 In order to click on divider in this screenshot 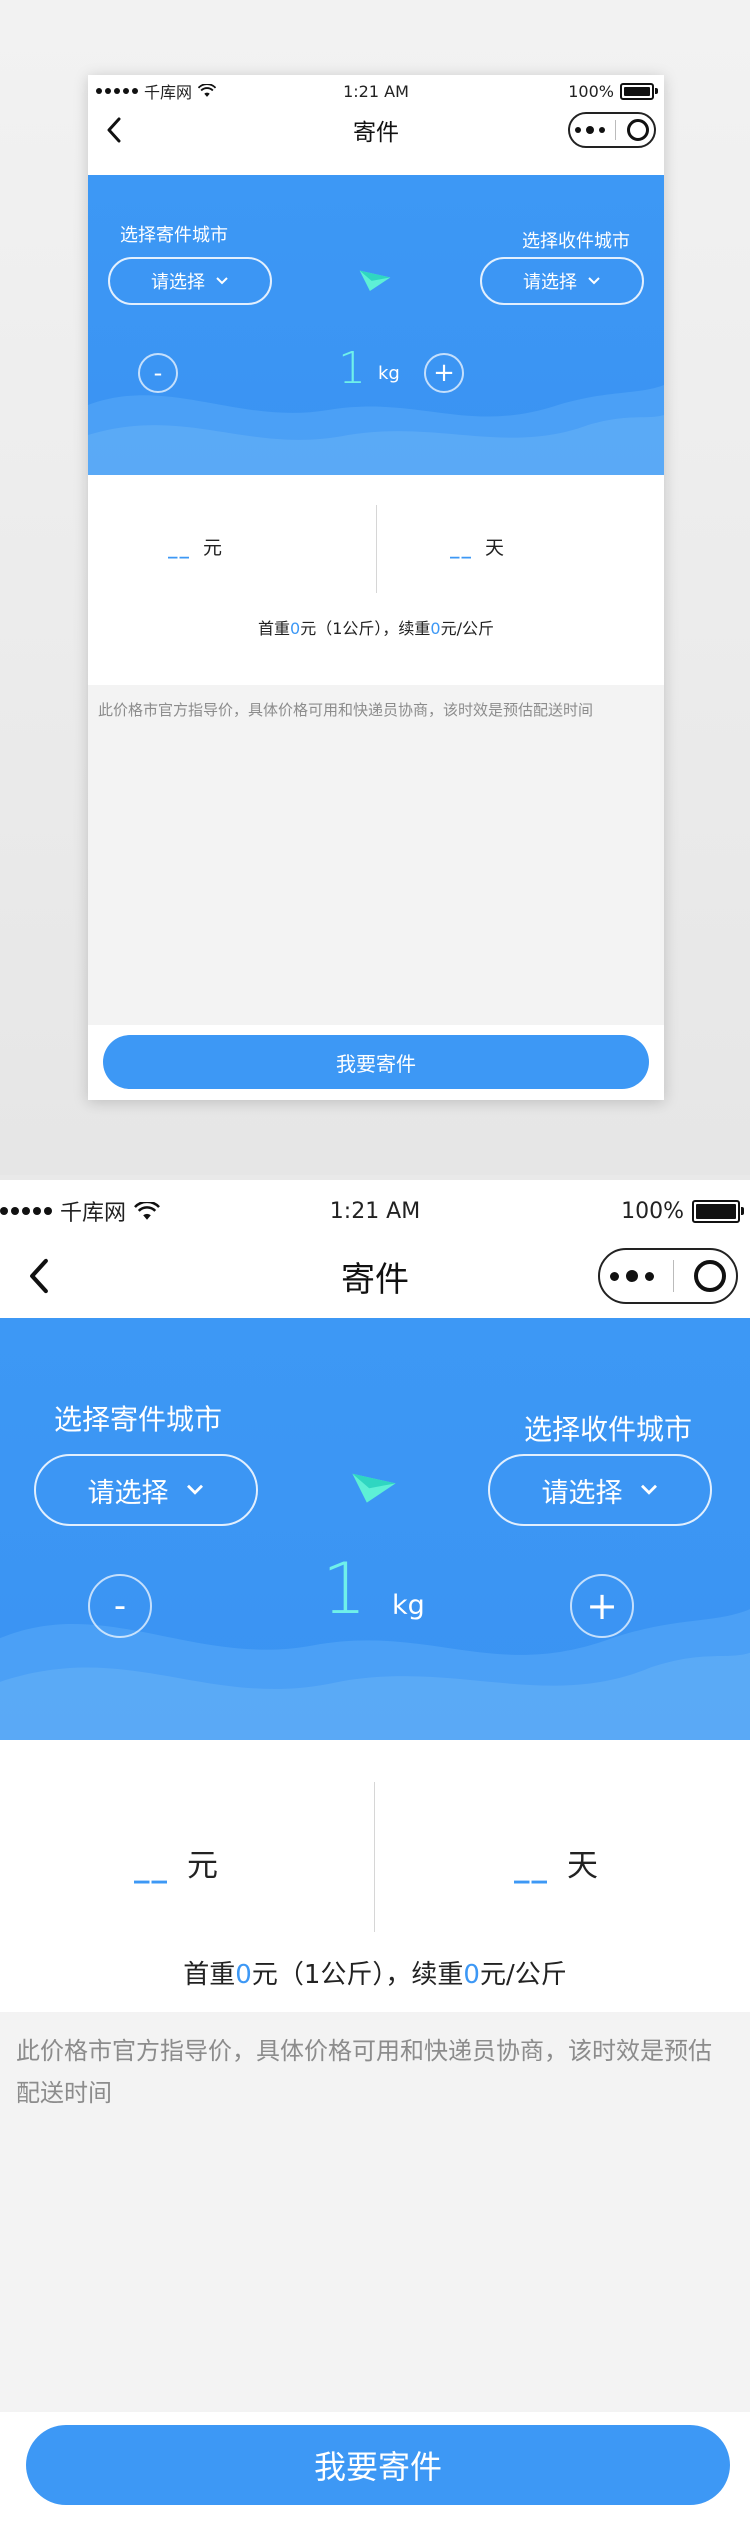, I will do `click(374, 1857)`.